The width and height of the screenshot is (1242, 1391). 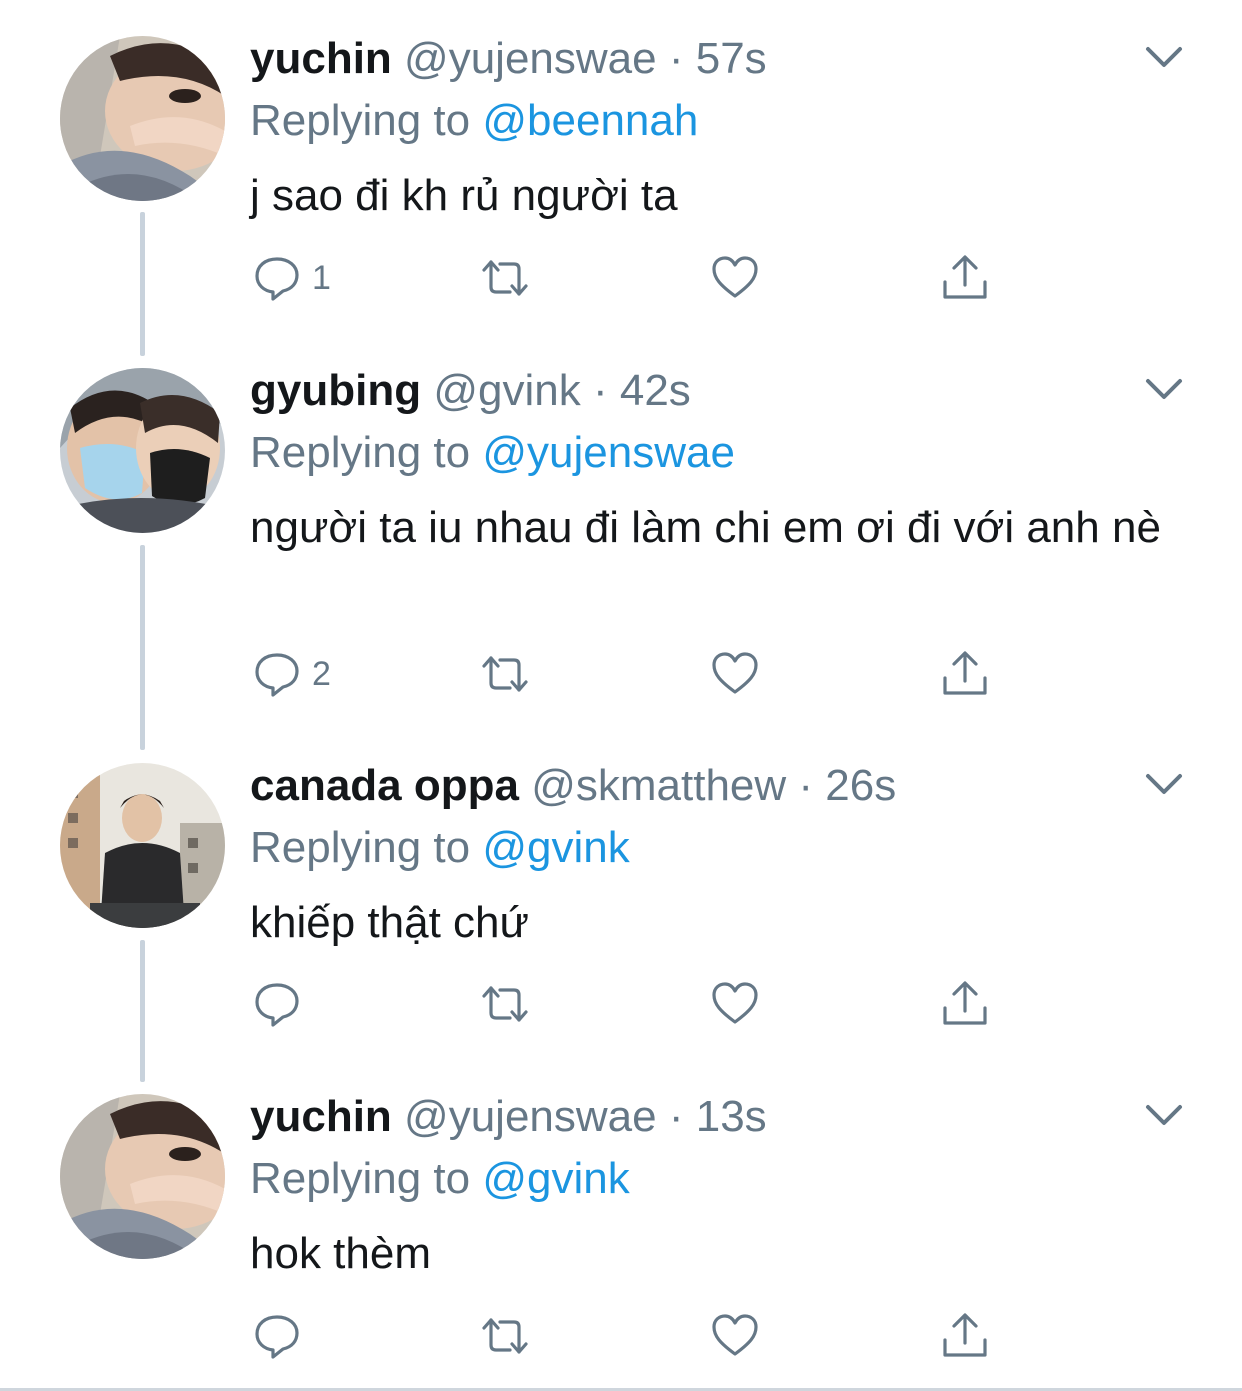 What do you see at coordinates (731, 1116) in the screenshot?
I see `tweet-timestamp: 13s` at bounding box center [731, 1116].